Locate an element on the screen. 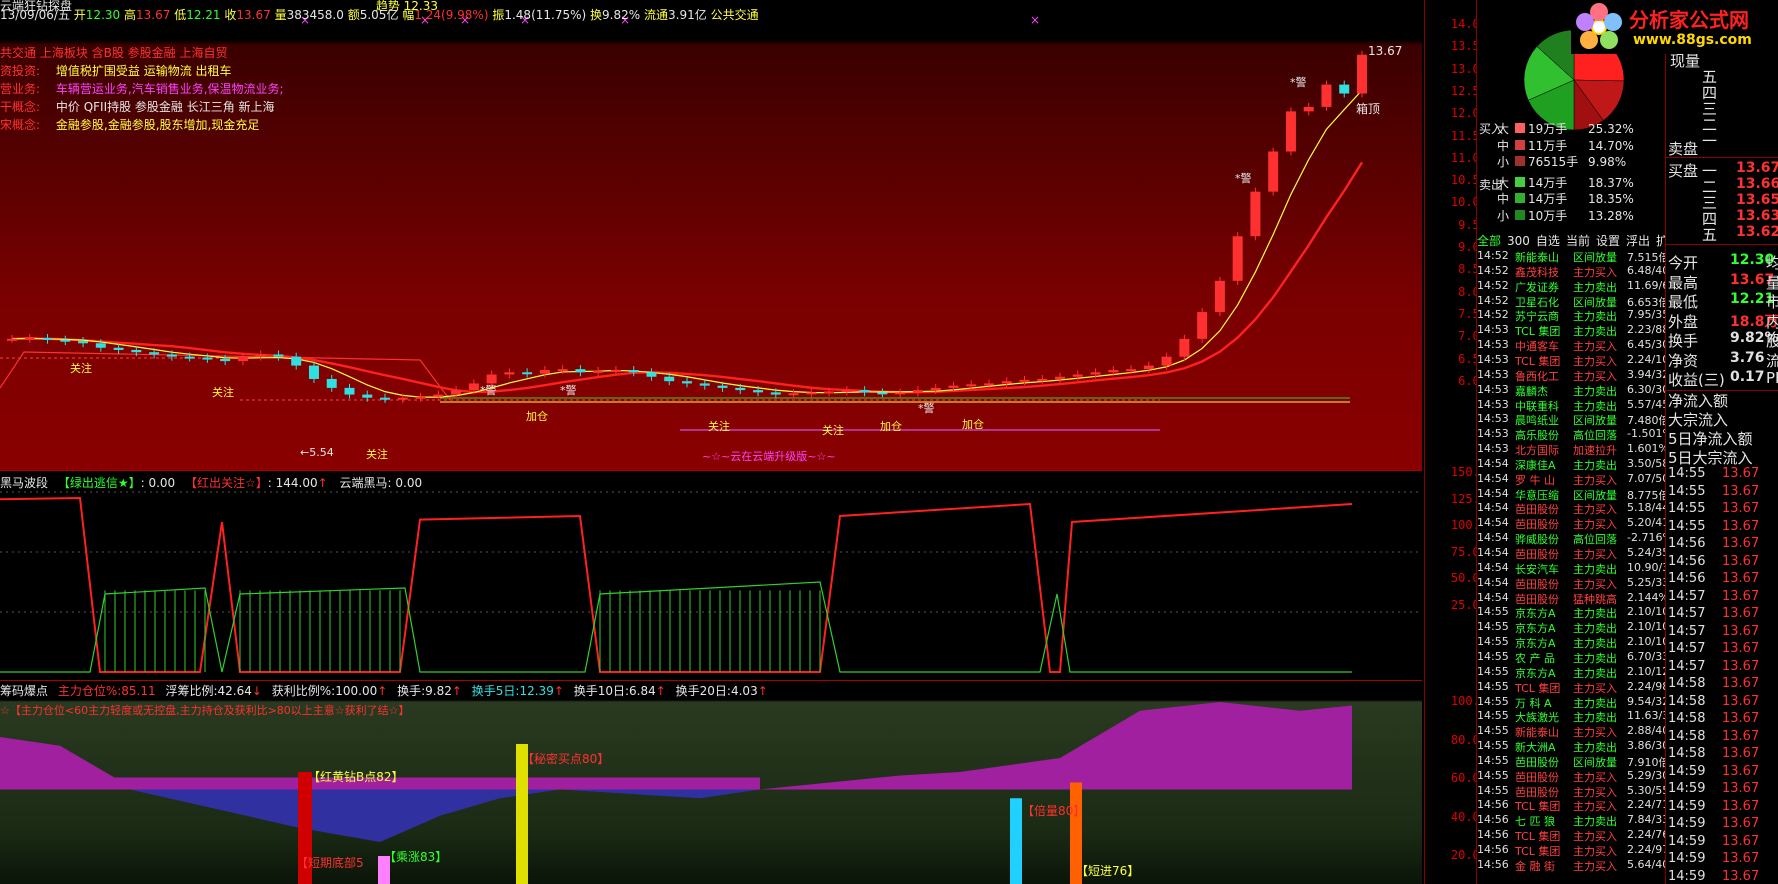  radar-row: 14:54 深康佳A 主力卖出 3.50/58 is located at coordinates (1572, 465).